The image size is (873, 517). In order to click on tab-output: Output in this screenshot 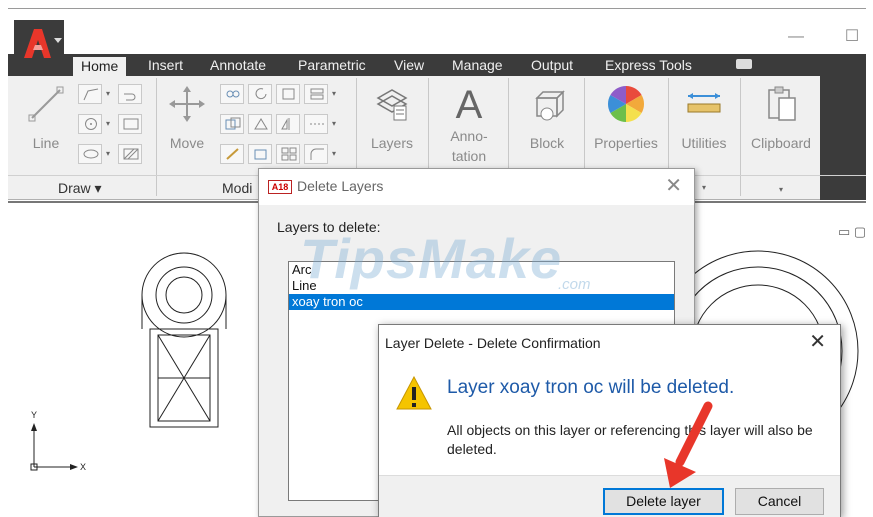, I will do `click(552, 65)`.